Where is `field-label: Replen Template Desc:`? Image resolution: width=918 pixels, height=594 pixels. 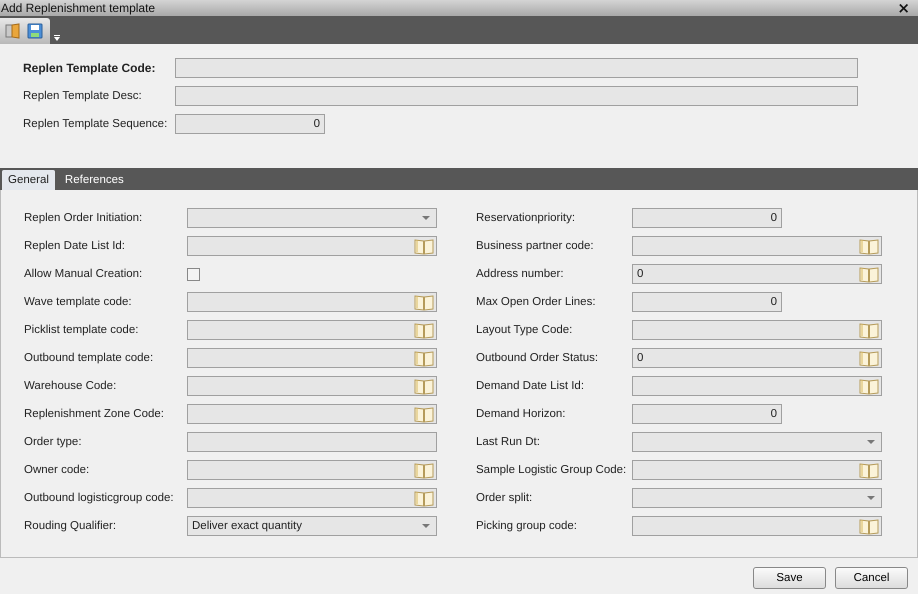 field-label: Replen Template Desc: is located at coordinates (83, 96).